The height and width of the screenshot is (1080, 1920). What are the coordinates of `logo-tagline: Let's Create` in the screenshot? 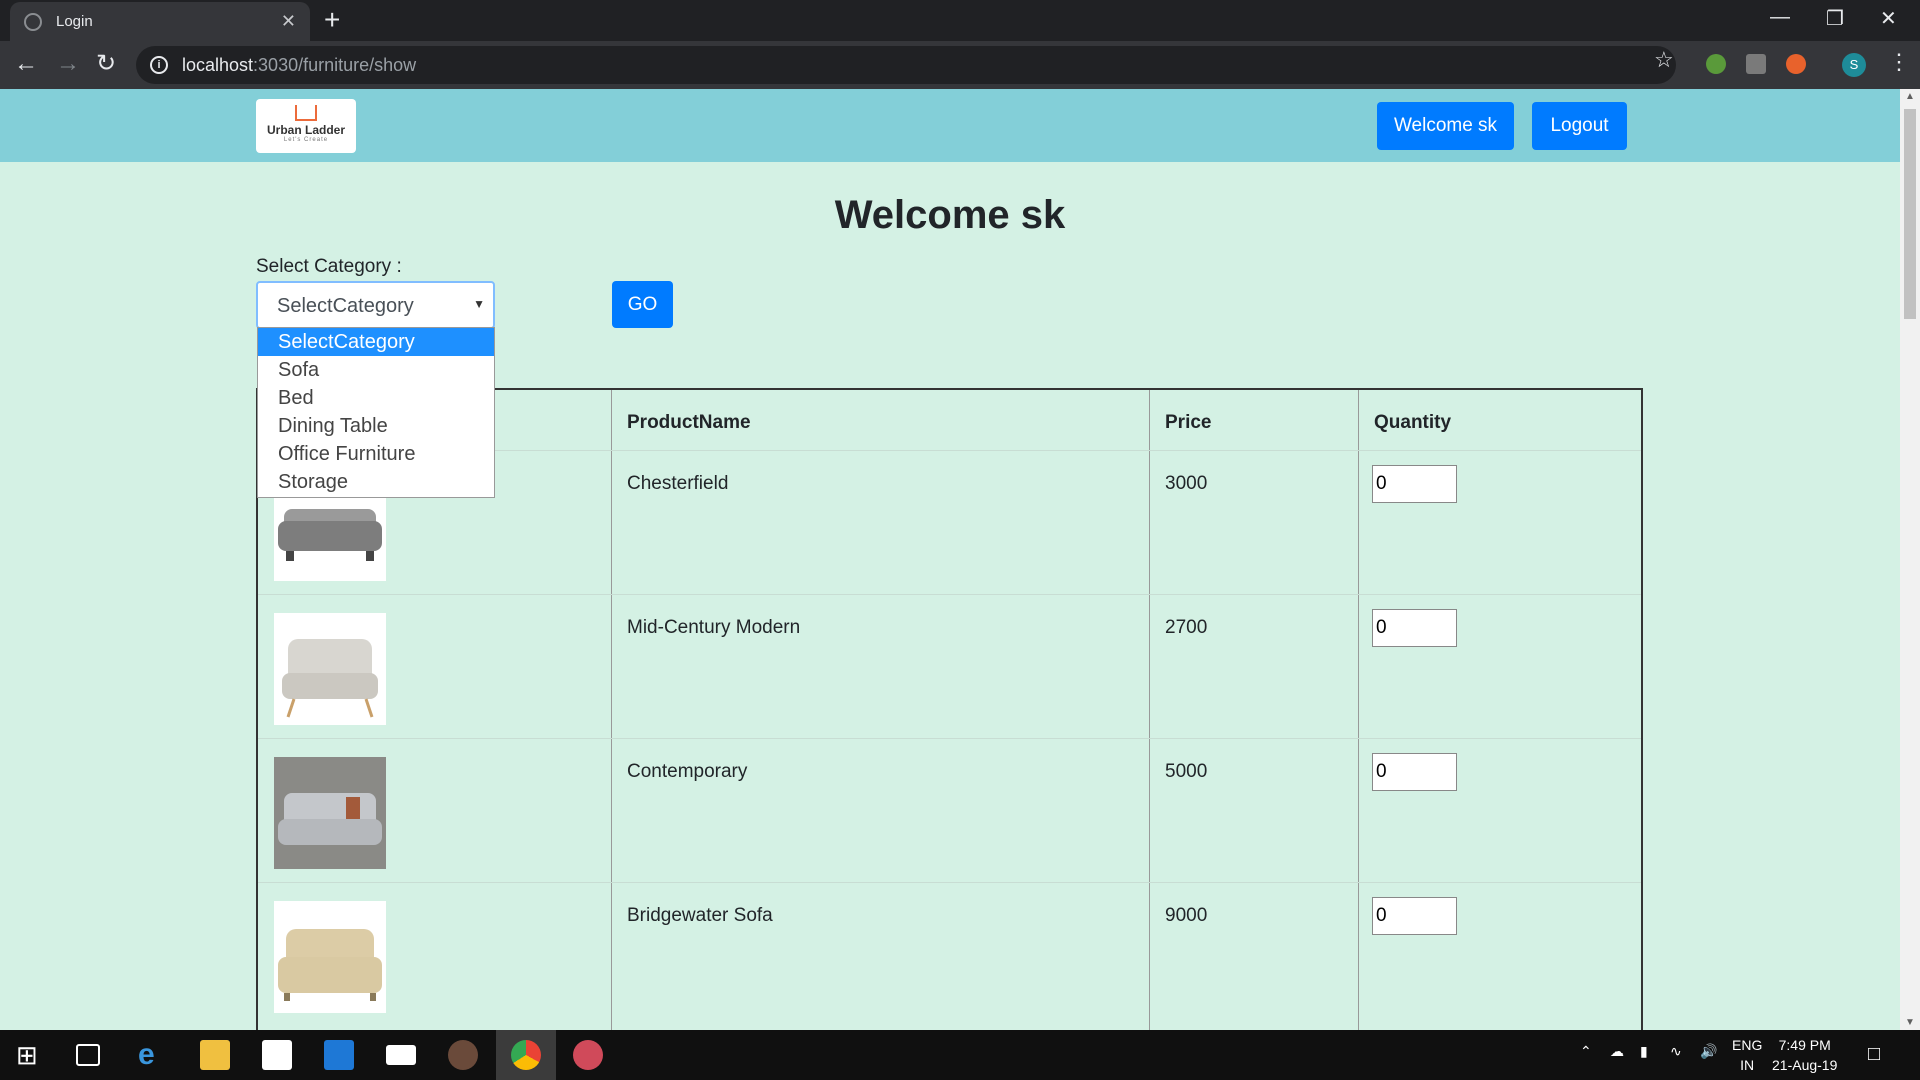 It's located at (306, 140).